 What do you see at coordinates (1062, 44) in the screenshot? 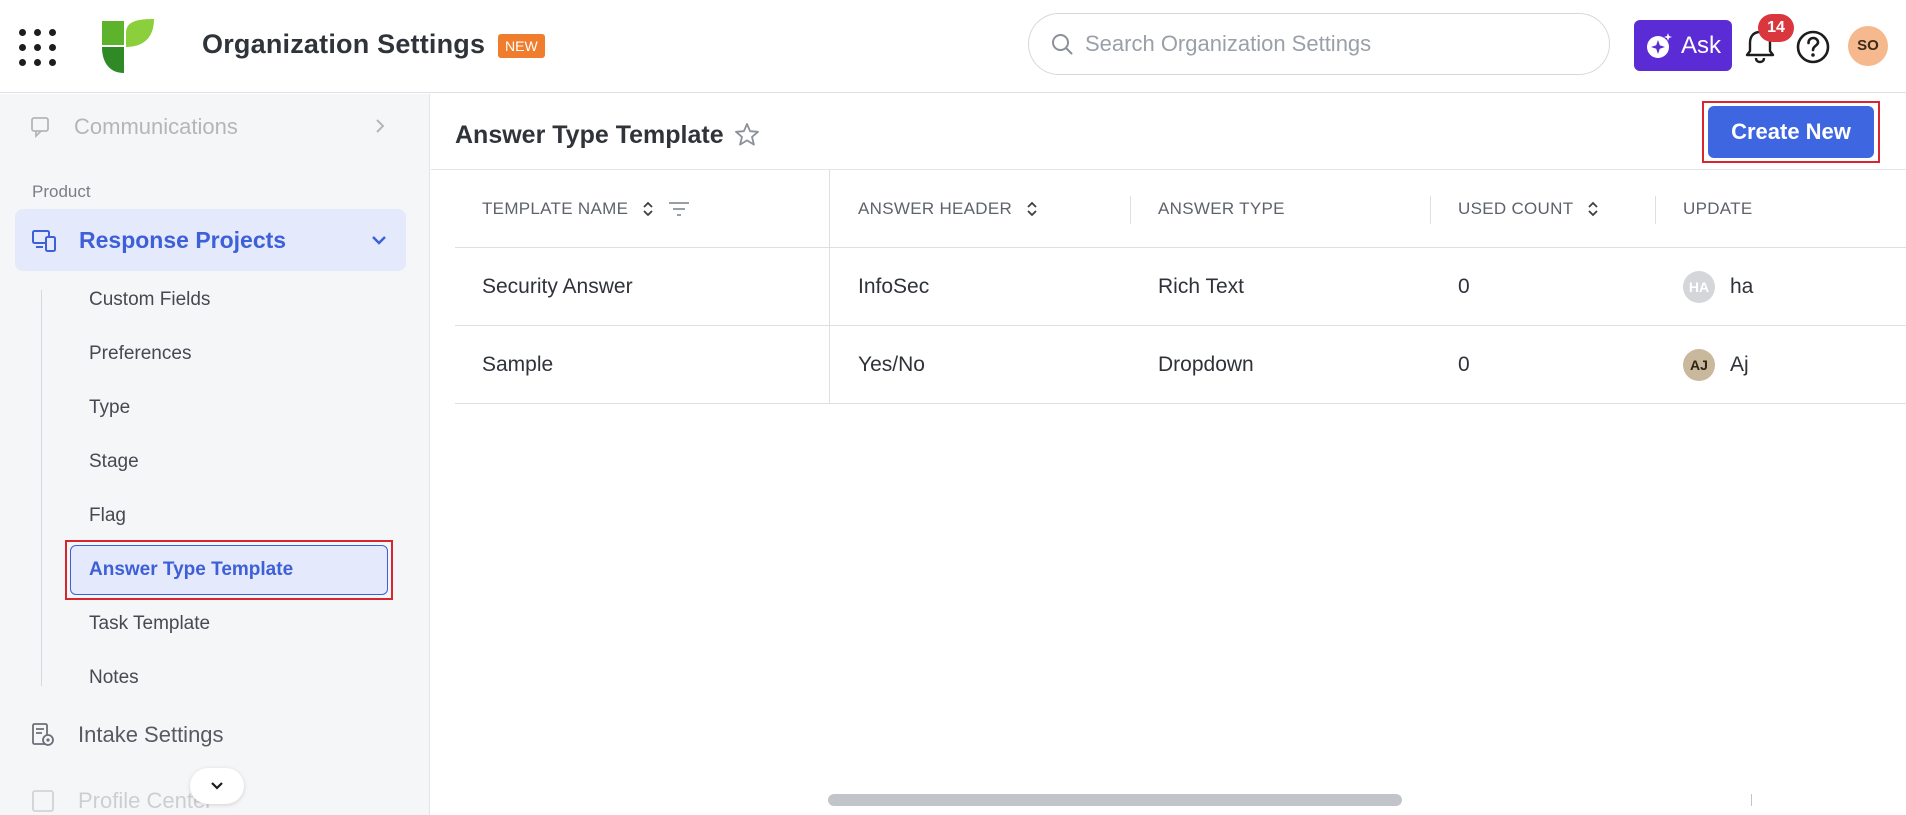
I see `search-icon` at bounding box center [1062, 44].